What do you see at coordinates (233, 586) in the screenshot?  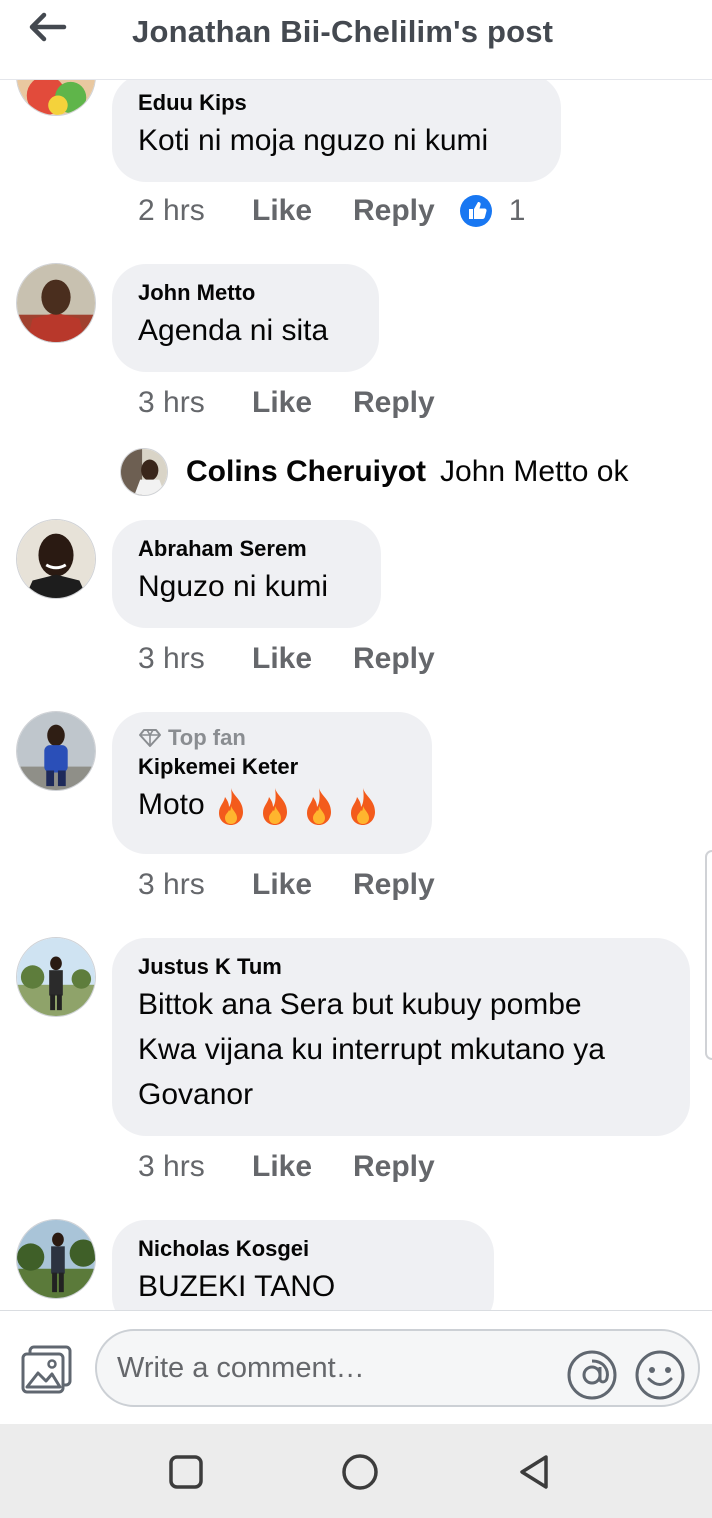 I see `comment-text: Nguzo ni kumi` at bounding box center [233, 586].